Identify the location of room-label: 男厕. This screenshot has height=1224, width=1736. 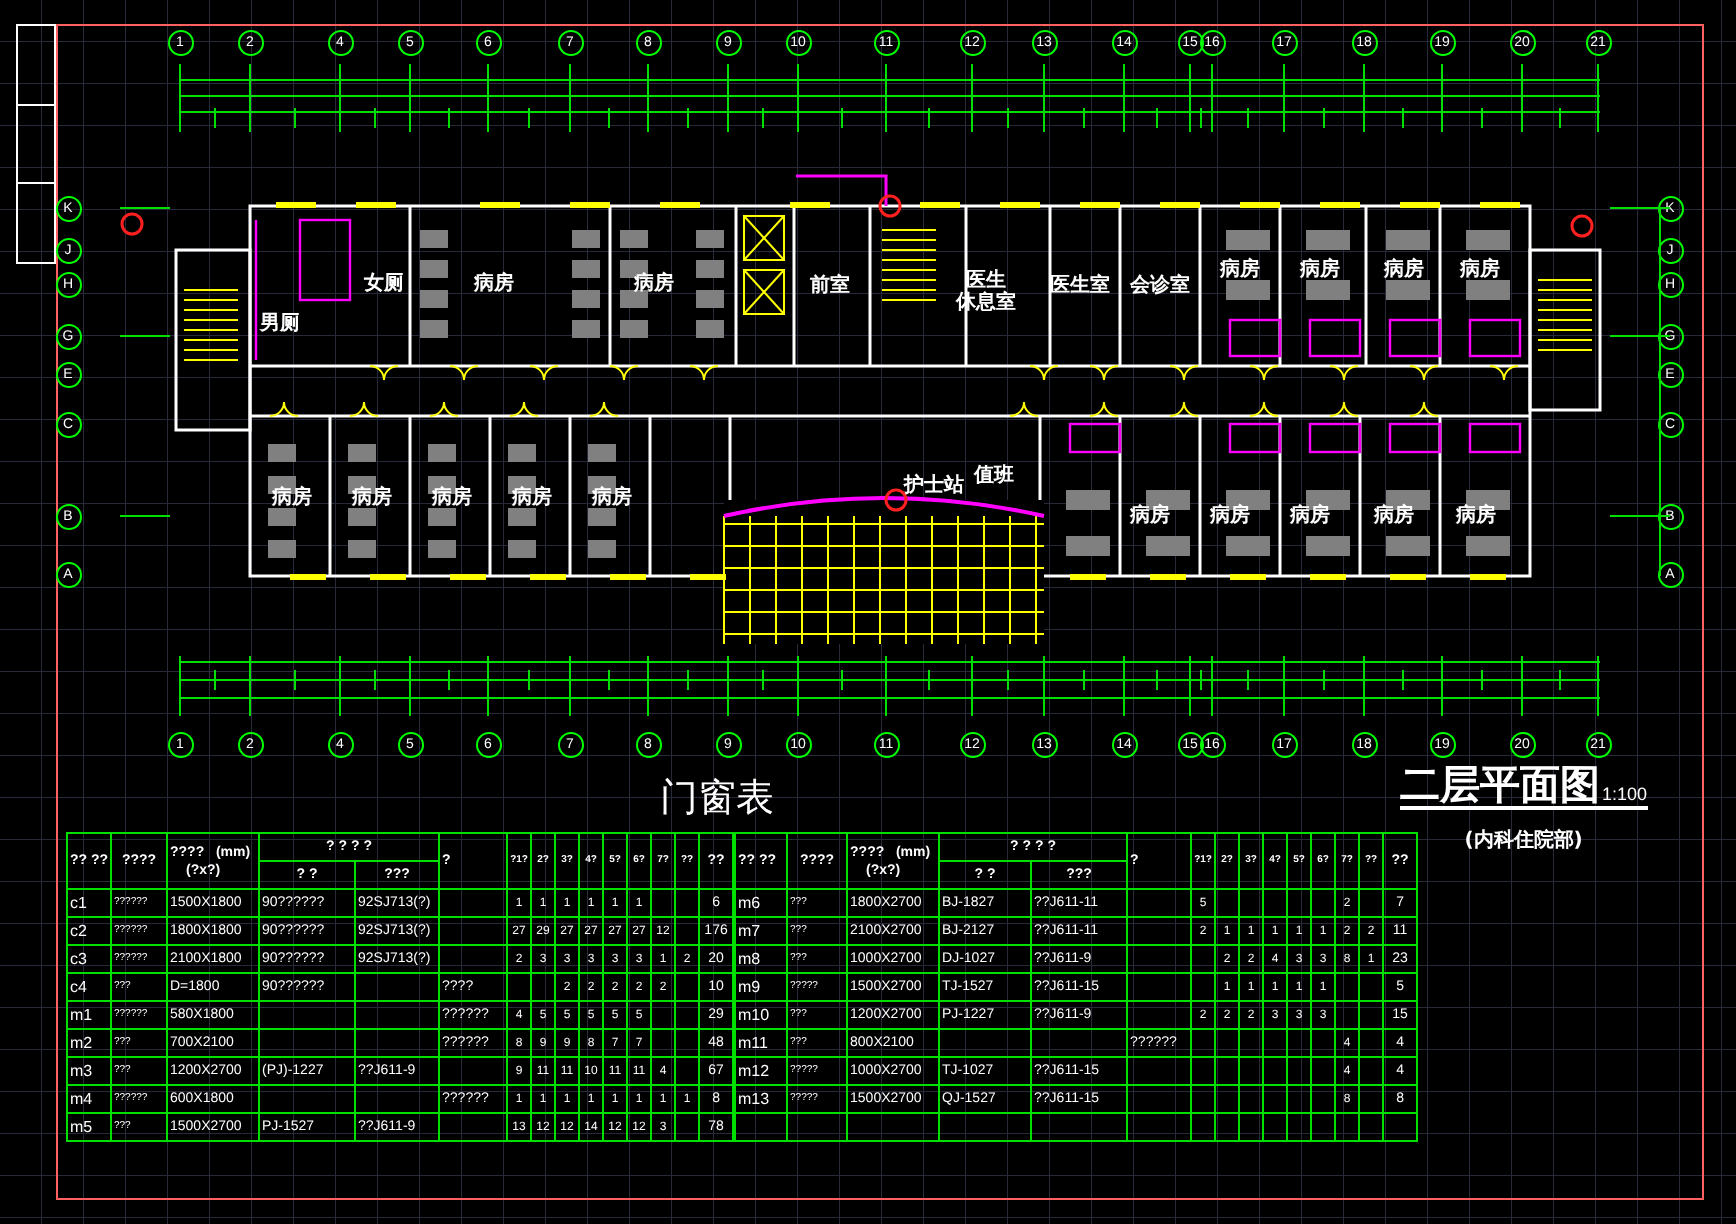
(280, 324).